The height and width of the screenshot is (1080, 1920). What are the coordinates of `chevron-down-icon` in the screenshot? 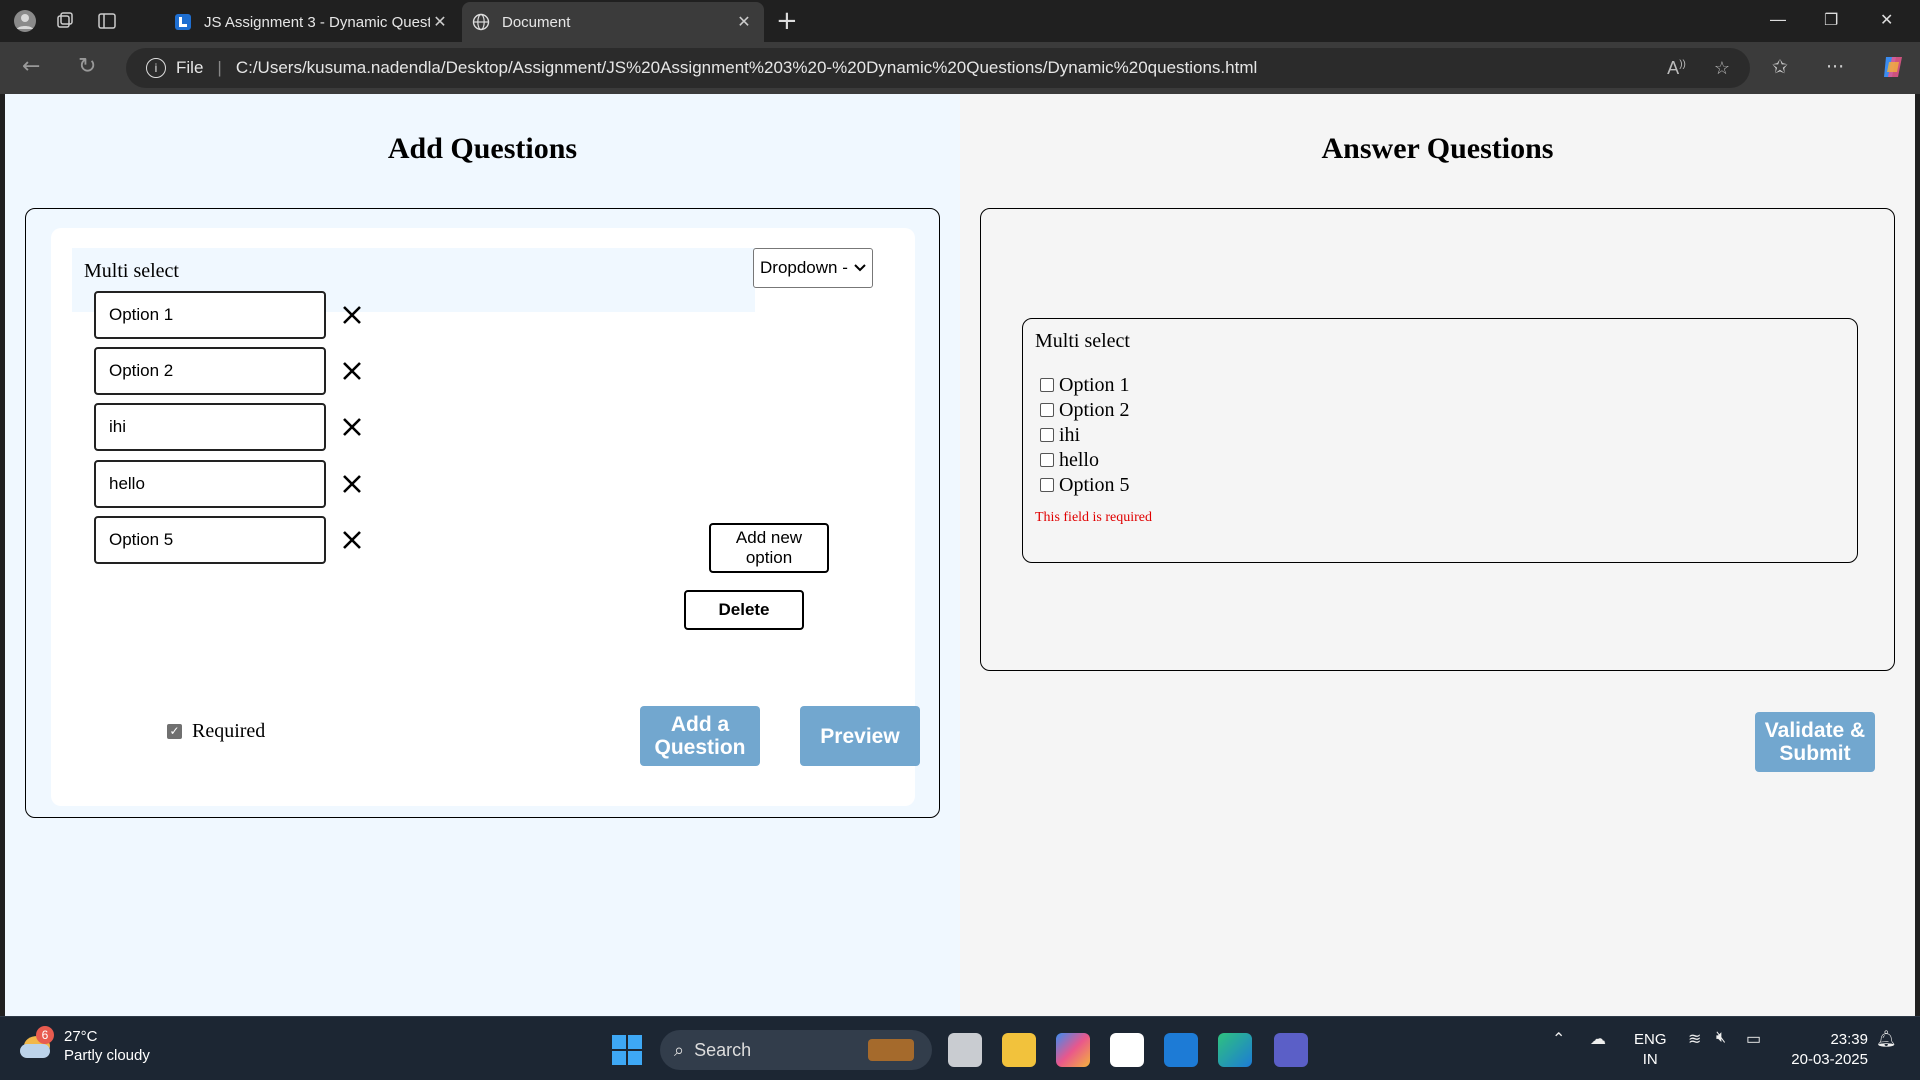 It's located at (863, 268).